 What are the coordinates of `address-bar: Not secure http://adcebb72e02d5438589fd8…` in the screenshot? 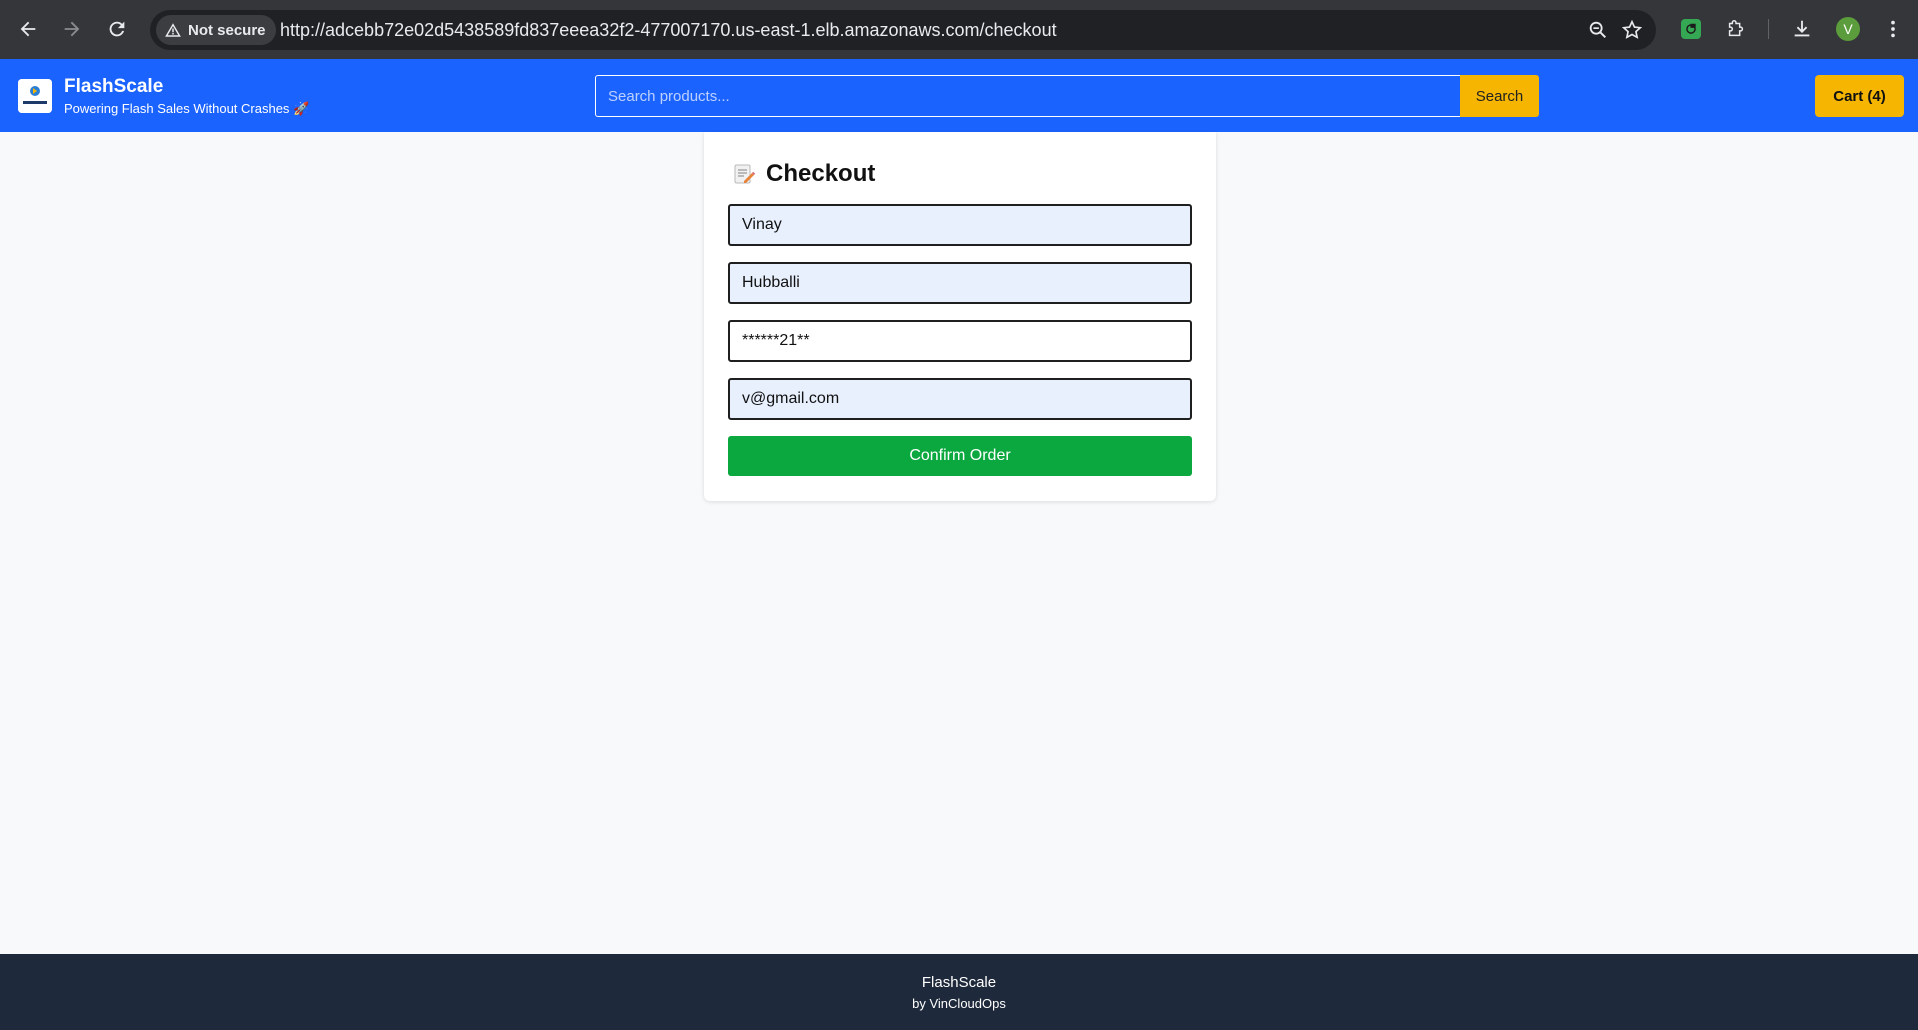 It's located at (903, 30).